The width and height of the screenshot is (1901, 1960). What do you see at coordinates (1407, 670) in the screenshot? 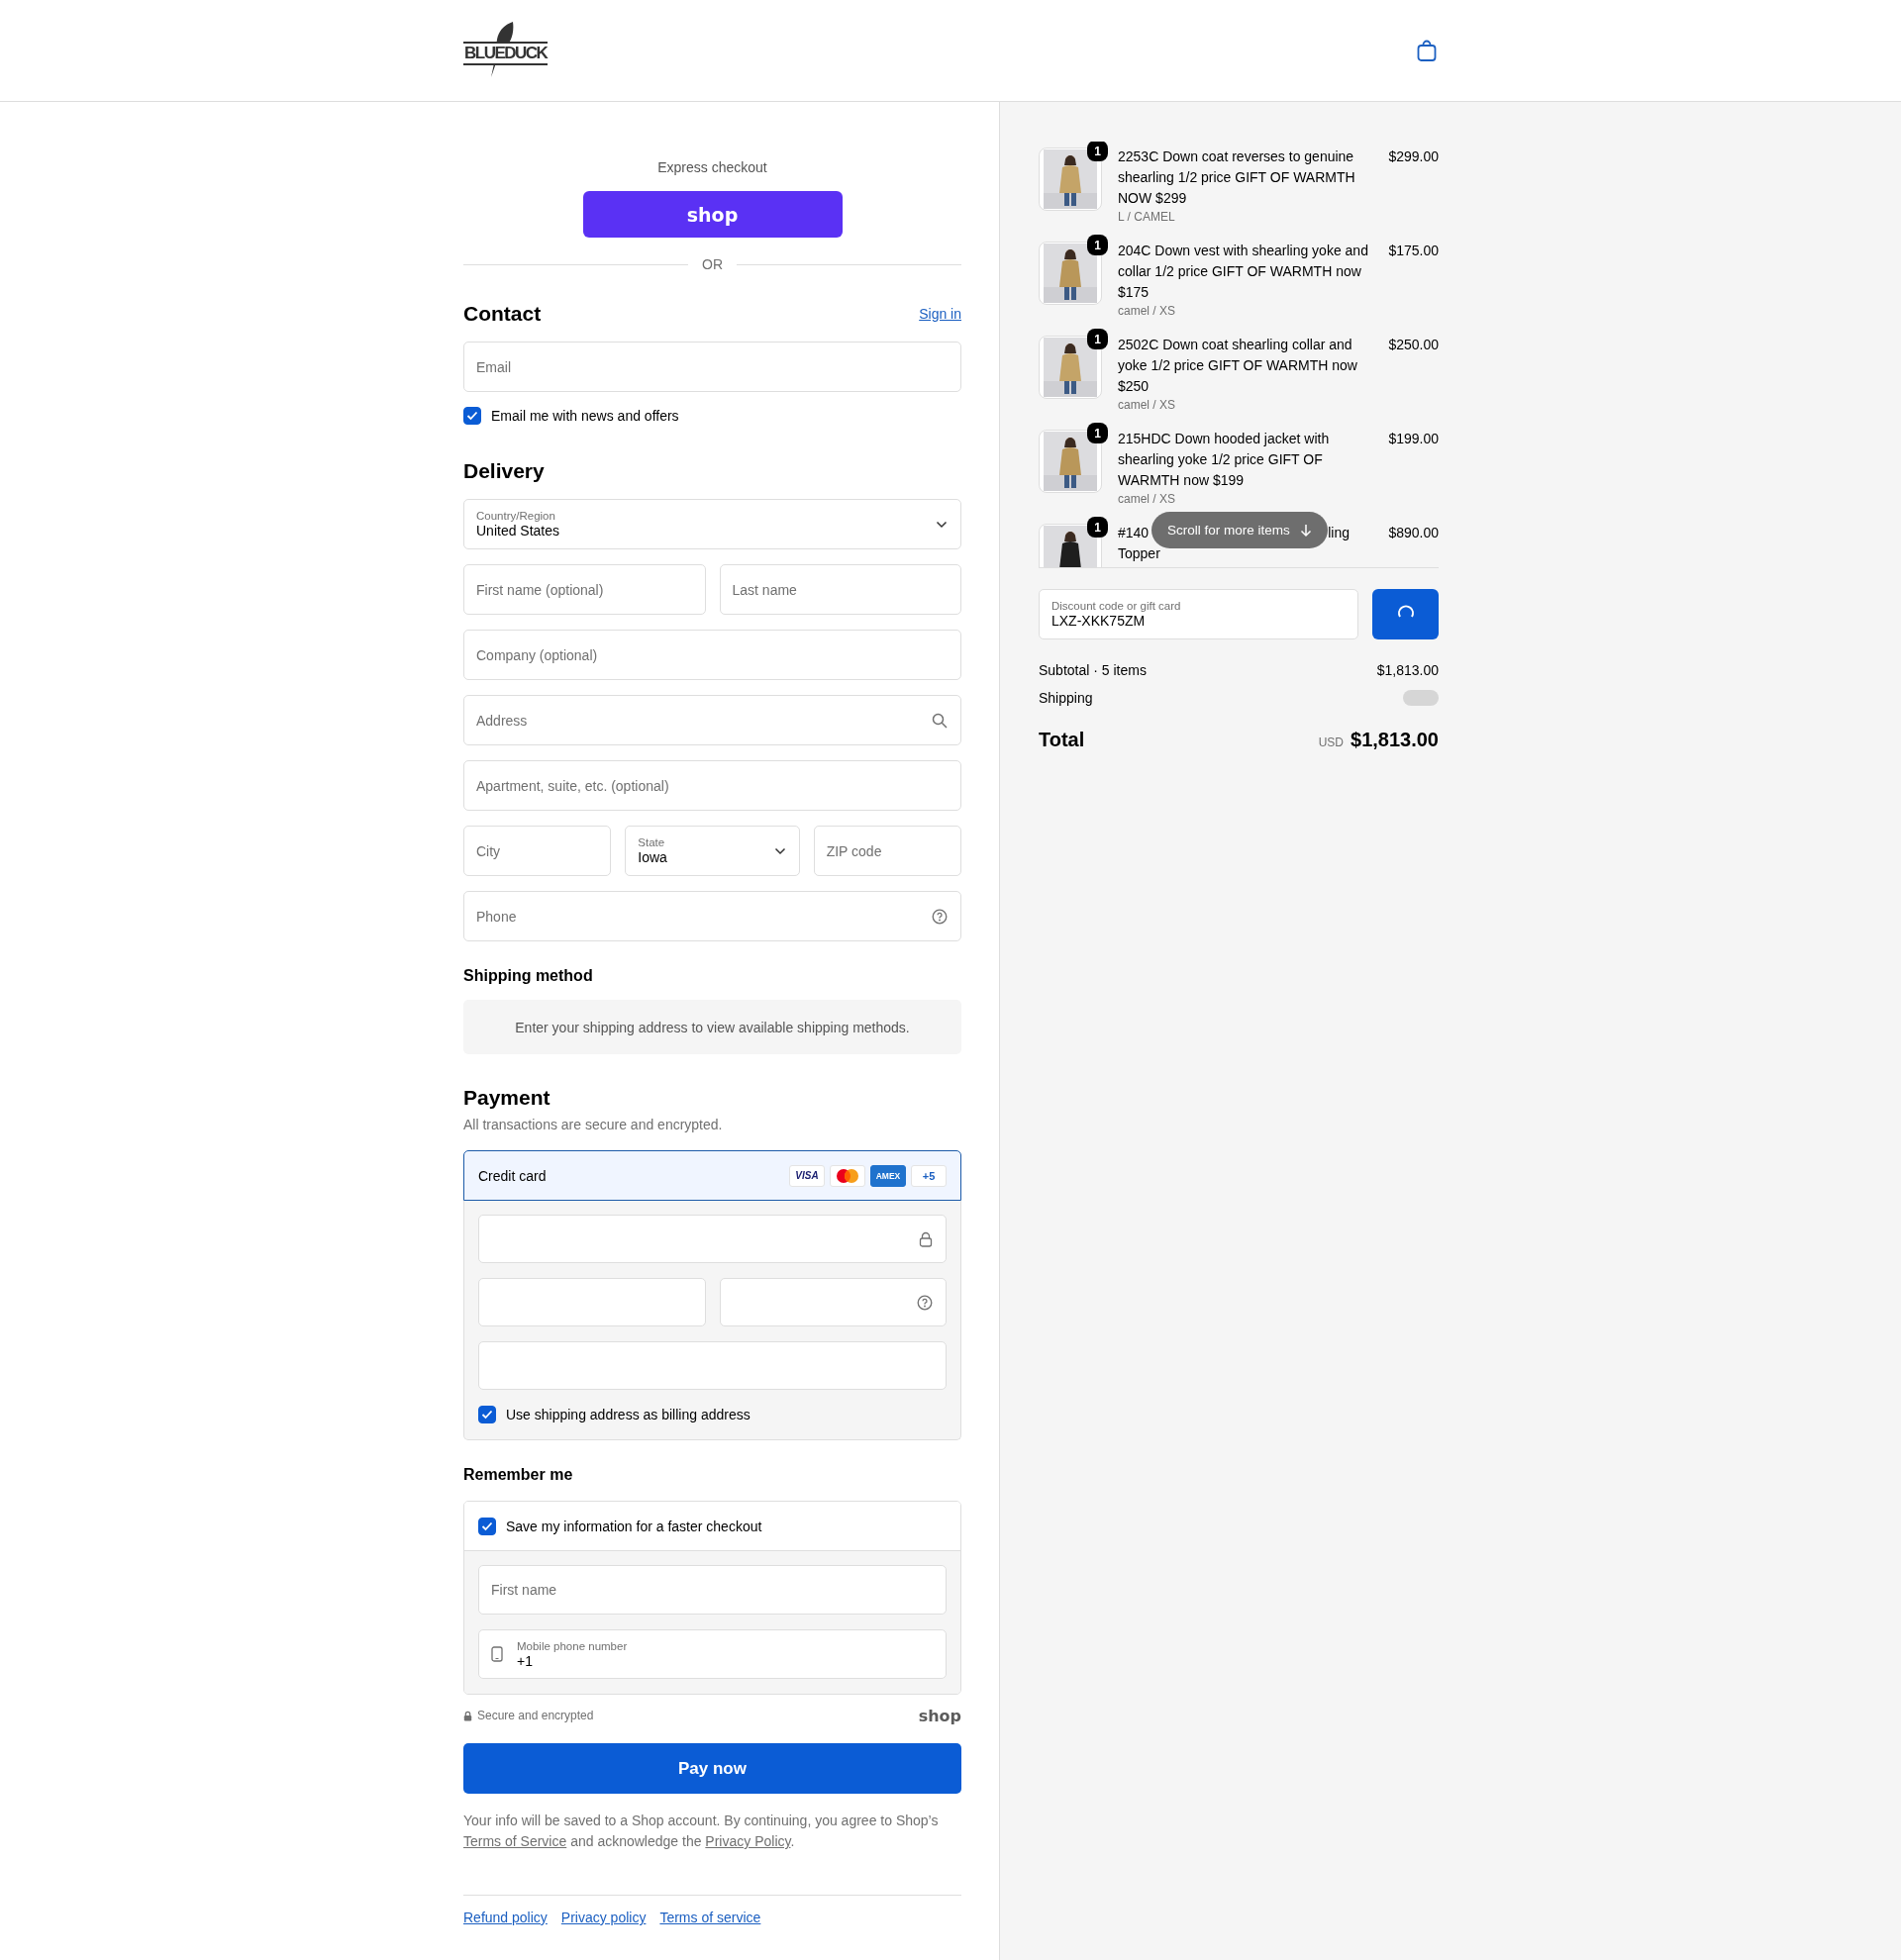
I see `subtotal-value: $1,813.00` at bounding box center [1407, 670].